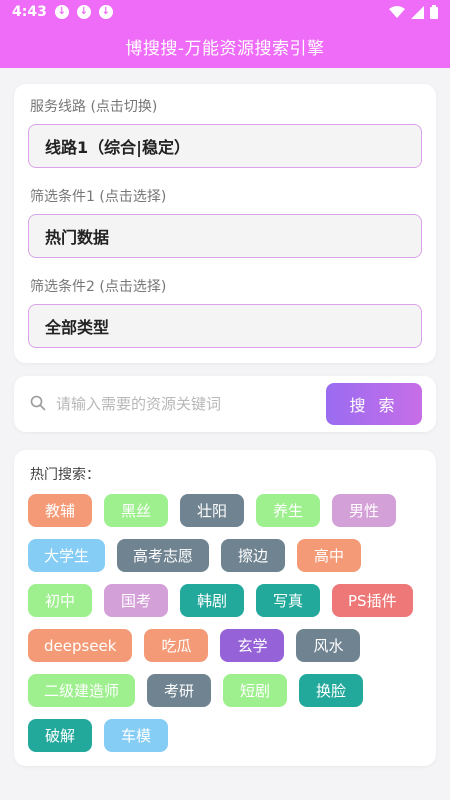  I want to click on hot-tag: 换脸, so click(331, 690).